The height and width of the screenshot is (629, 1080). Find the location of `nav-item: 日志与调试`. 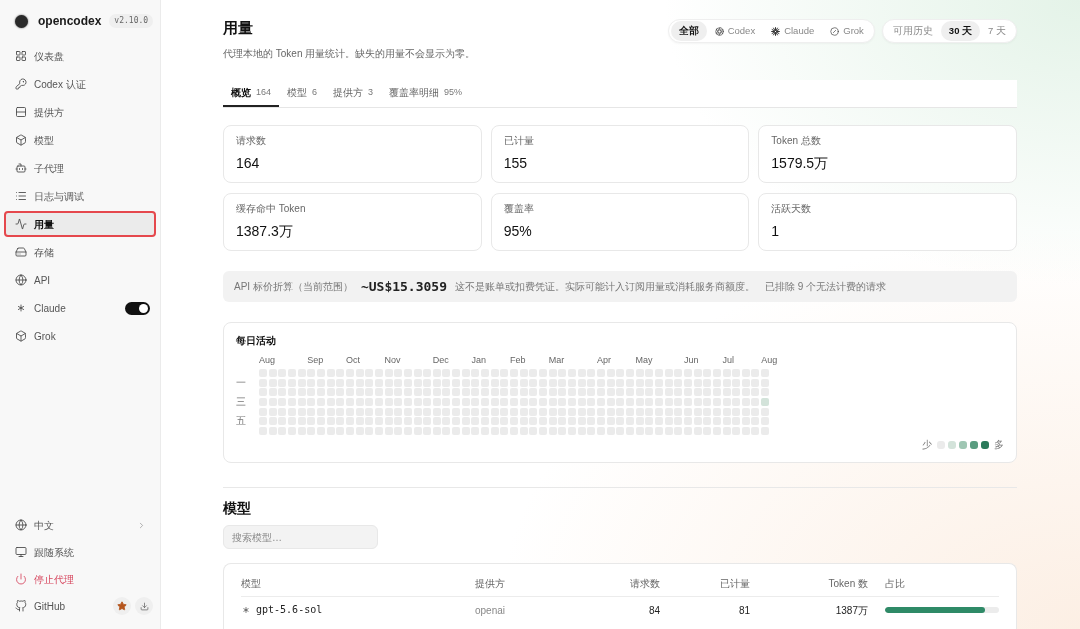

nav-item: 日志与调试 is located at coordinates (80, 196).